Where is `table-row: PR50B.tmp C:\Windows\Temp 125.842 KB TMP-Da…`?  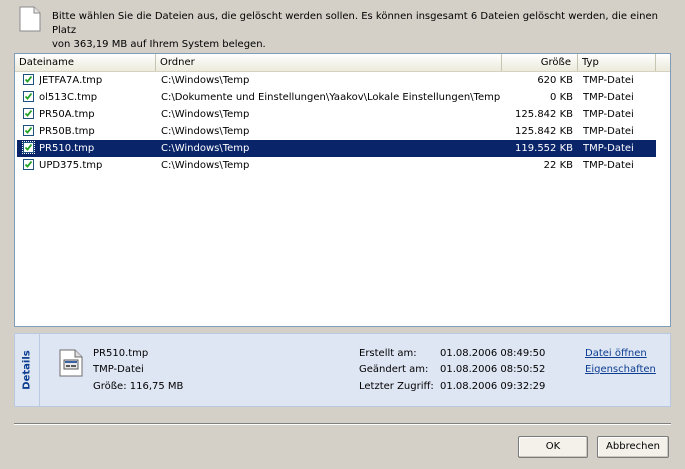
table-row: PR50B.tmp C:\Windows\Temp 125.842 KB TMP-Da… is located at coordinates (336, 131).